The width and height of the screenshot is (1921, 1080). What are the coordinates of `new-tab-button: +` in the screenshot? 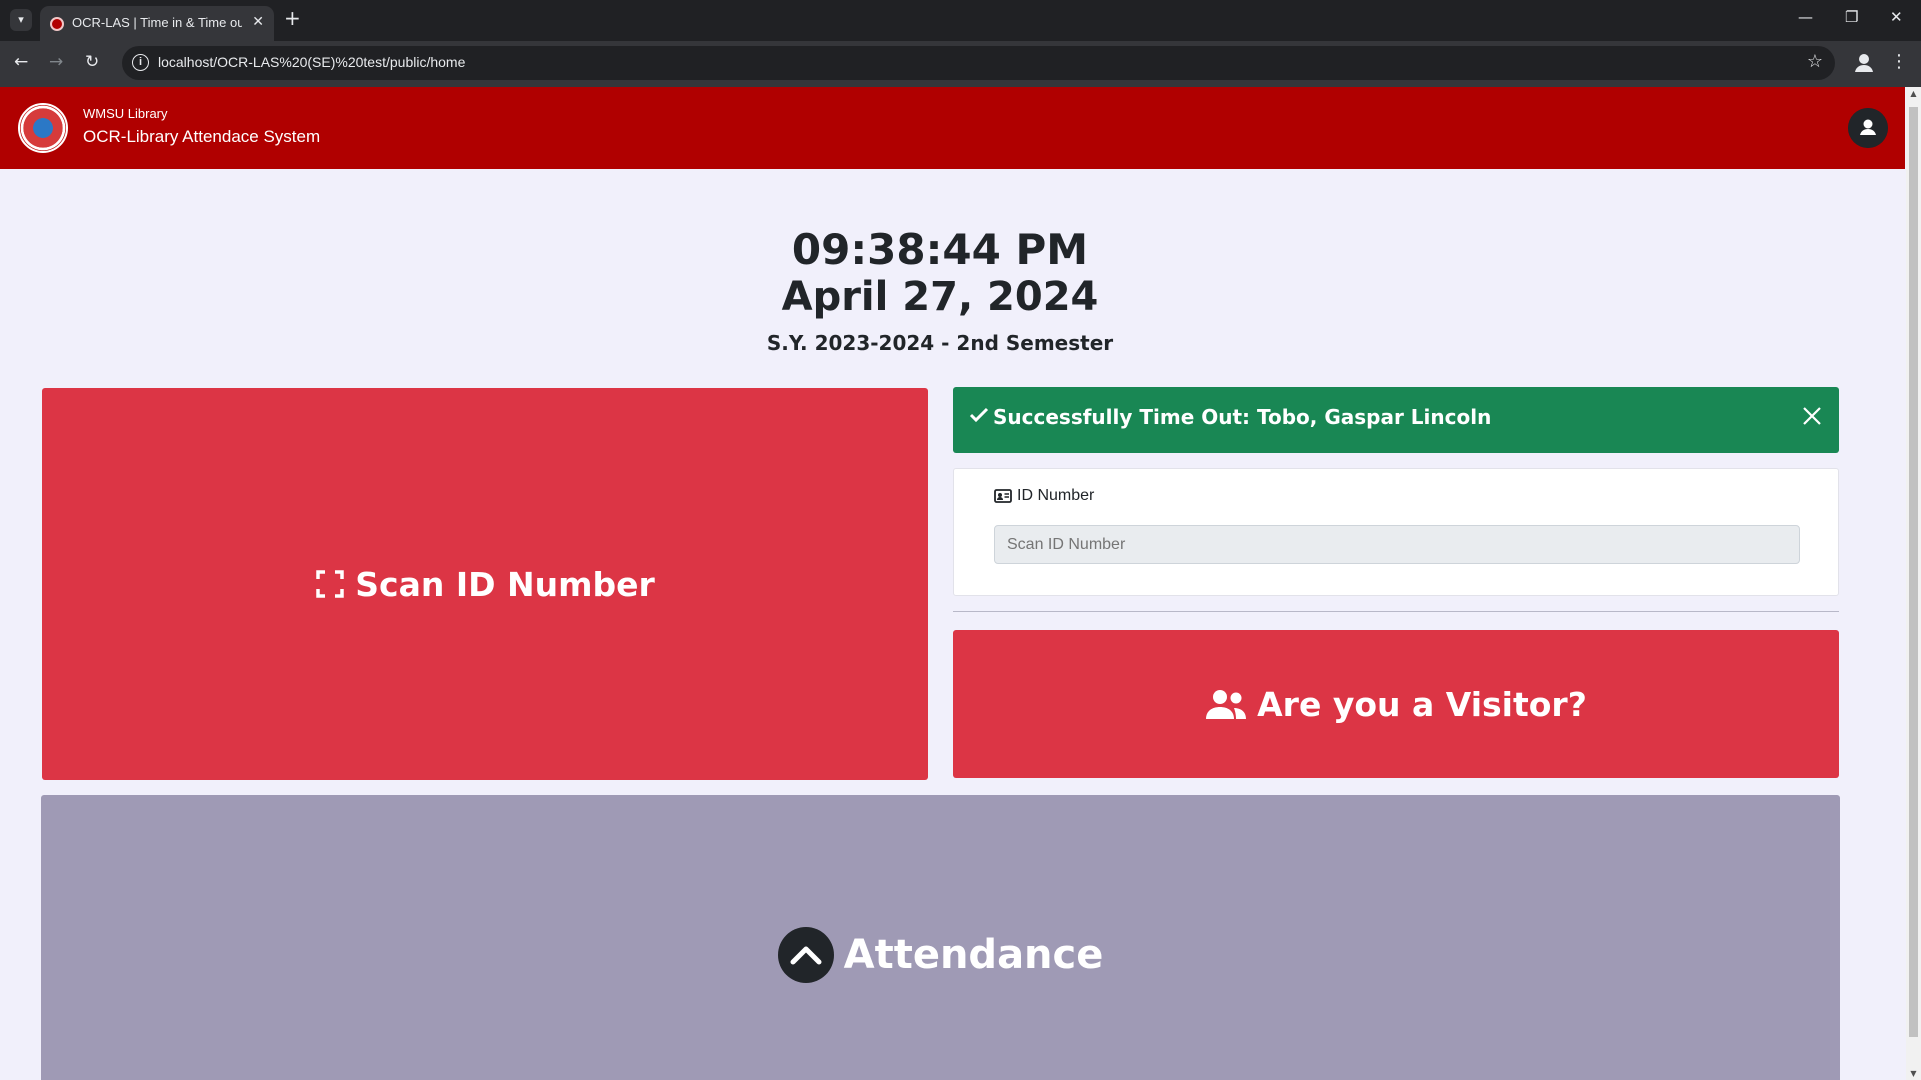 It's located at (292, 18).